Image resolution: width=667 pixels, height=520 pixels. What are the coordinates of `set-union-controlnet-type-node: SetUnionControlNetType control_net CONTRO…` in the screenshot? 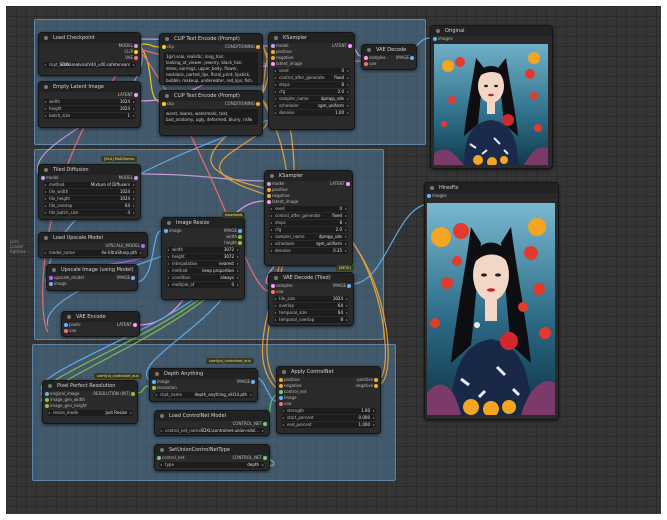 It's located at (212, 457).